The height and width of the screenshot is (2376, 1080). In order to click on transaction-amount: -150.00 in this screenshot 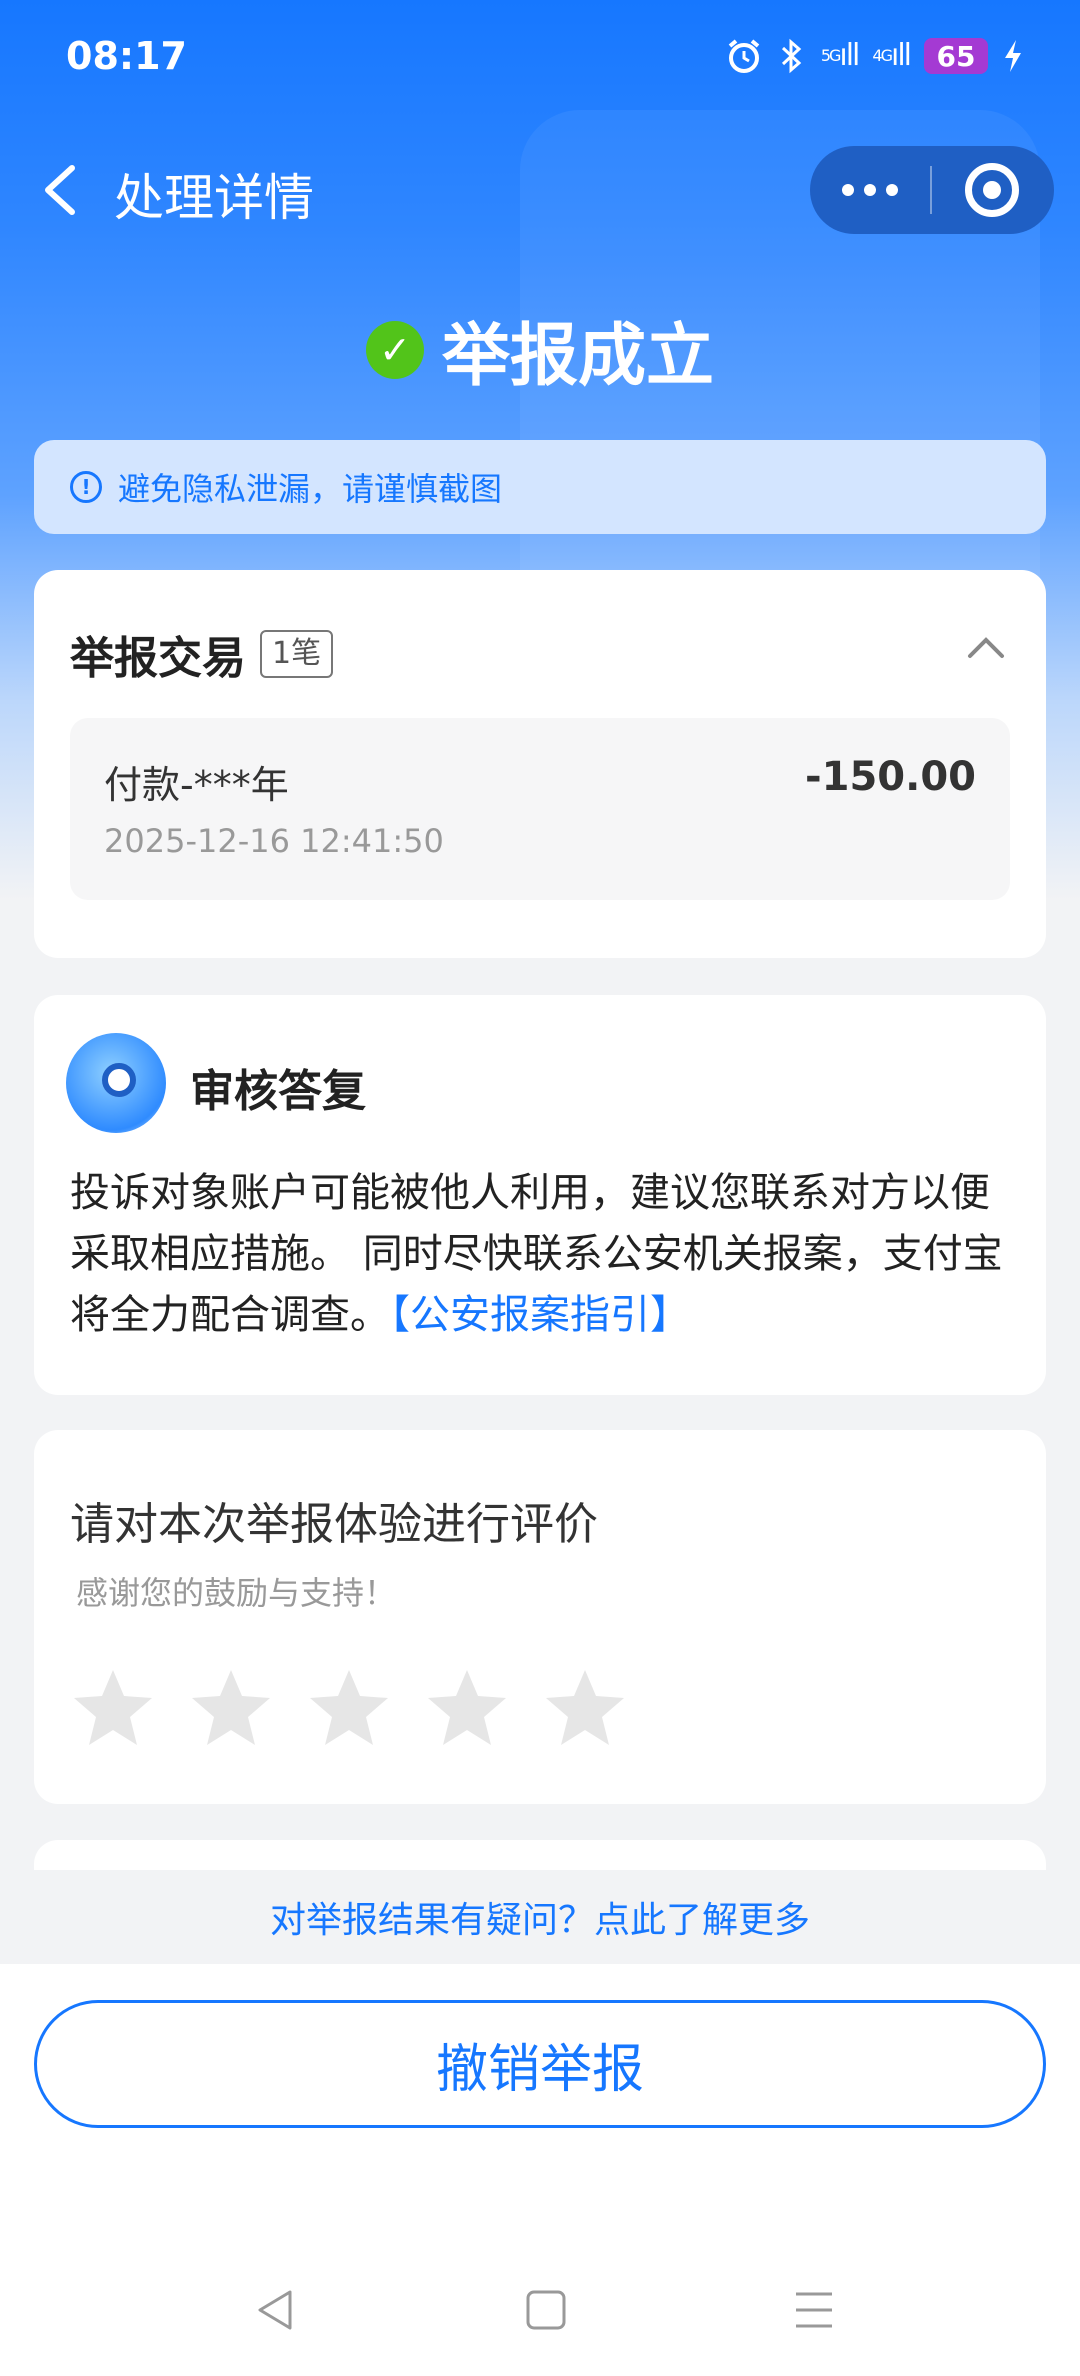, I will do `click(890, 777)`.